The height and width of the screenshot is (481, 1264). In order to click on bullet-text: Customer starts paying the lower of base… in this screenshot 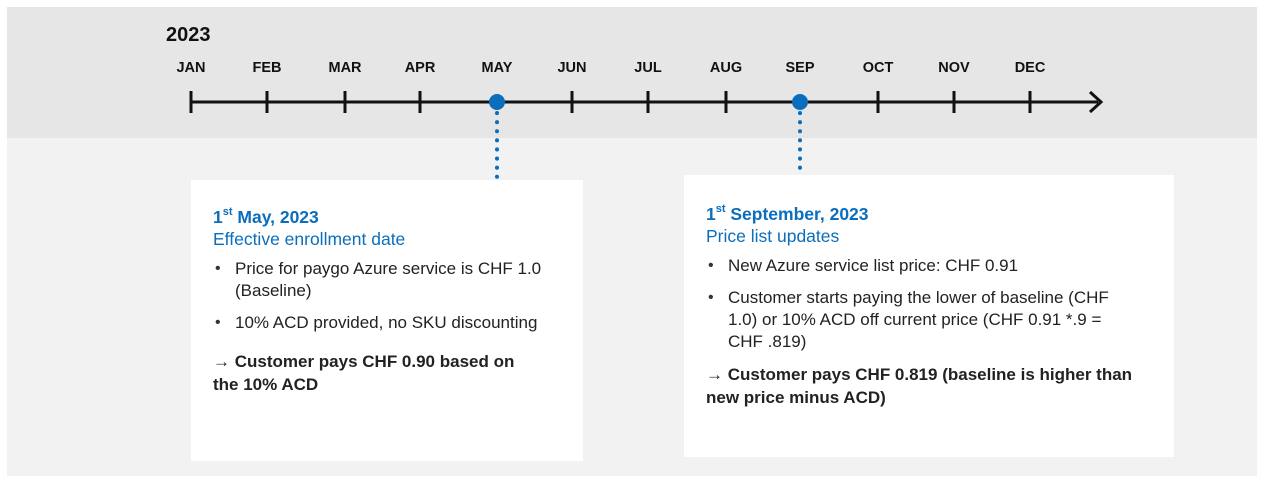, I will do `click(918, 319)`.